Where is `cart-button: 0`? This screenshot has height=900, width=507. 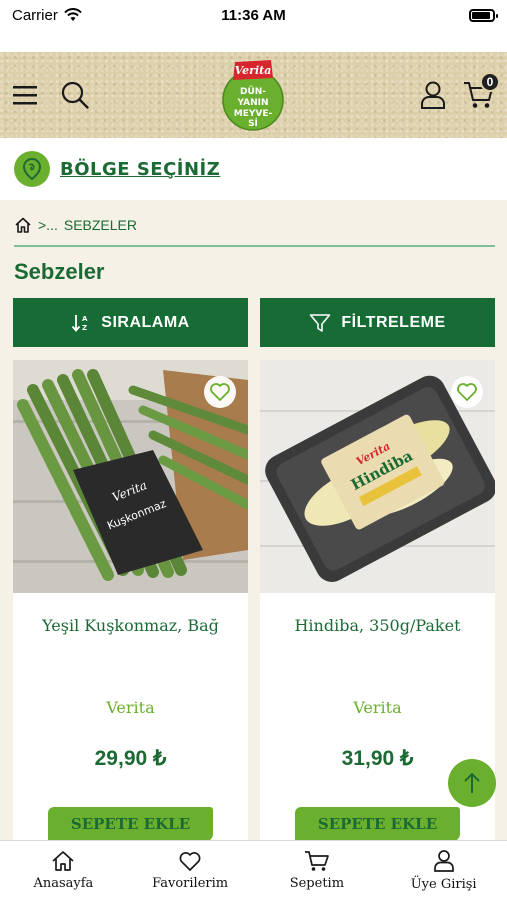 cart-button: 0 is located at coordinates (481, 92).